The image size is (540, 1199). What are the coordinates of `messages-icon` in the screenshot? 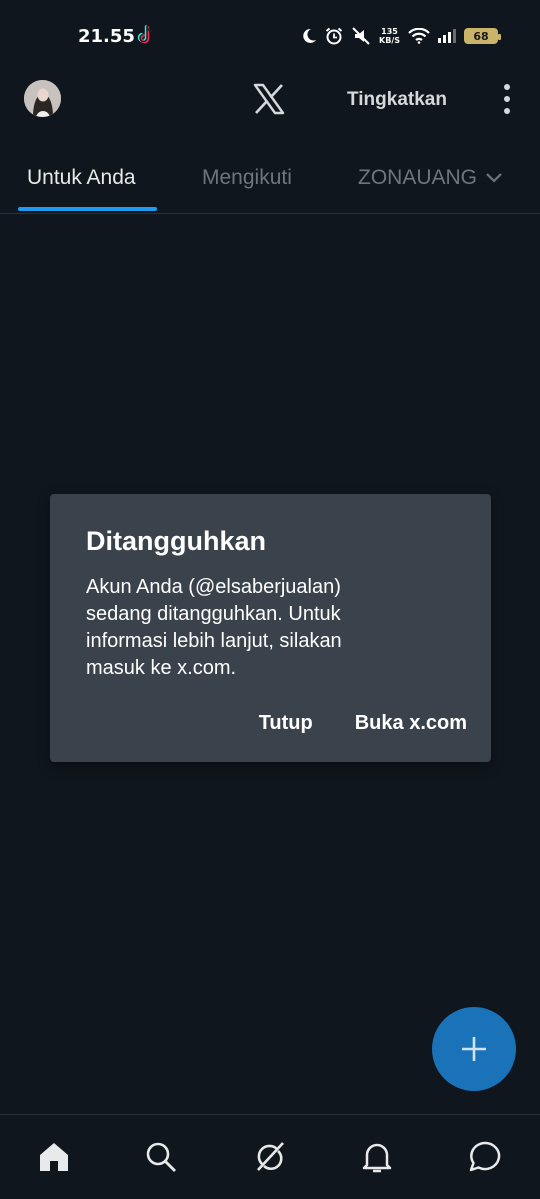 It's located at (485, 1157).